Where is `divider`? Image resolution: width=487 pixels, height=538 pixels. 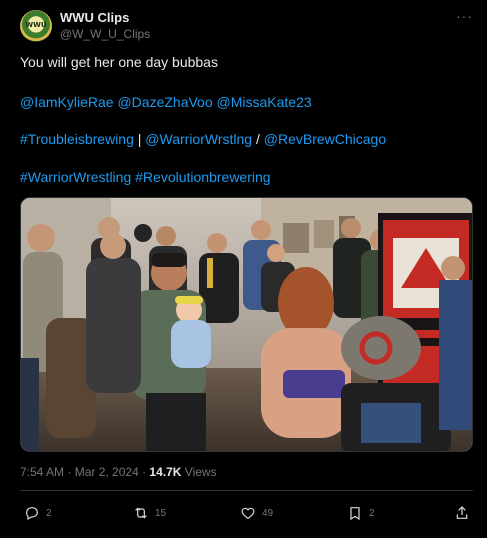 divider is located at coordinates (246, 490).